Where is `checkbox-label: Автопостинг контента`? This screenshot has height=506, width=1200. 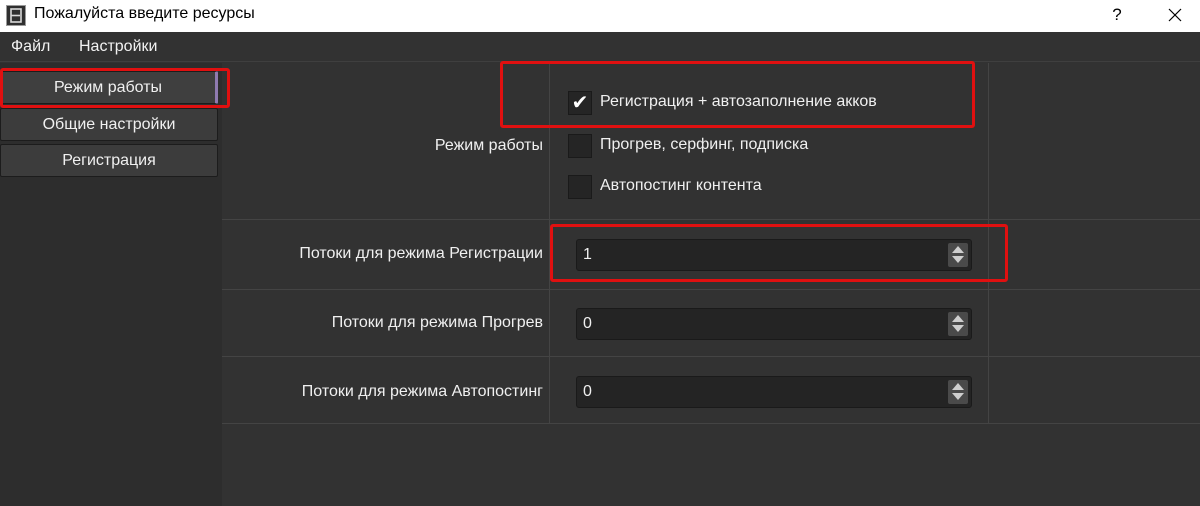
checkbox-label: Автопостинг контента is located at coordinates (681, 185).